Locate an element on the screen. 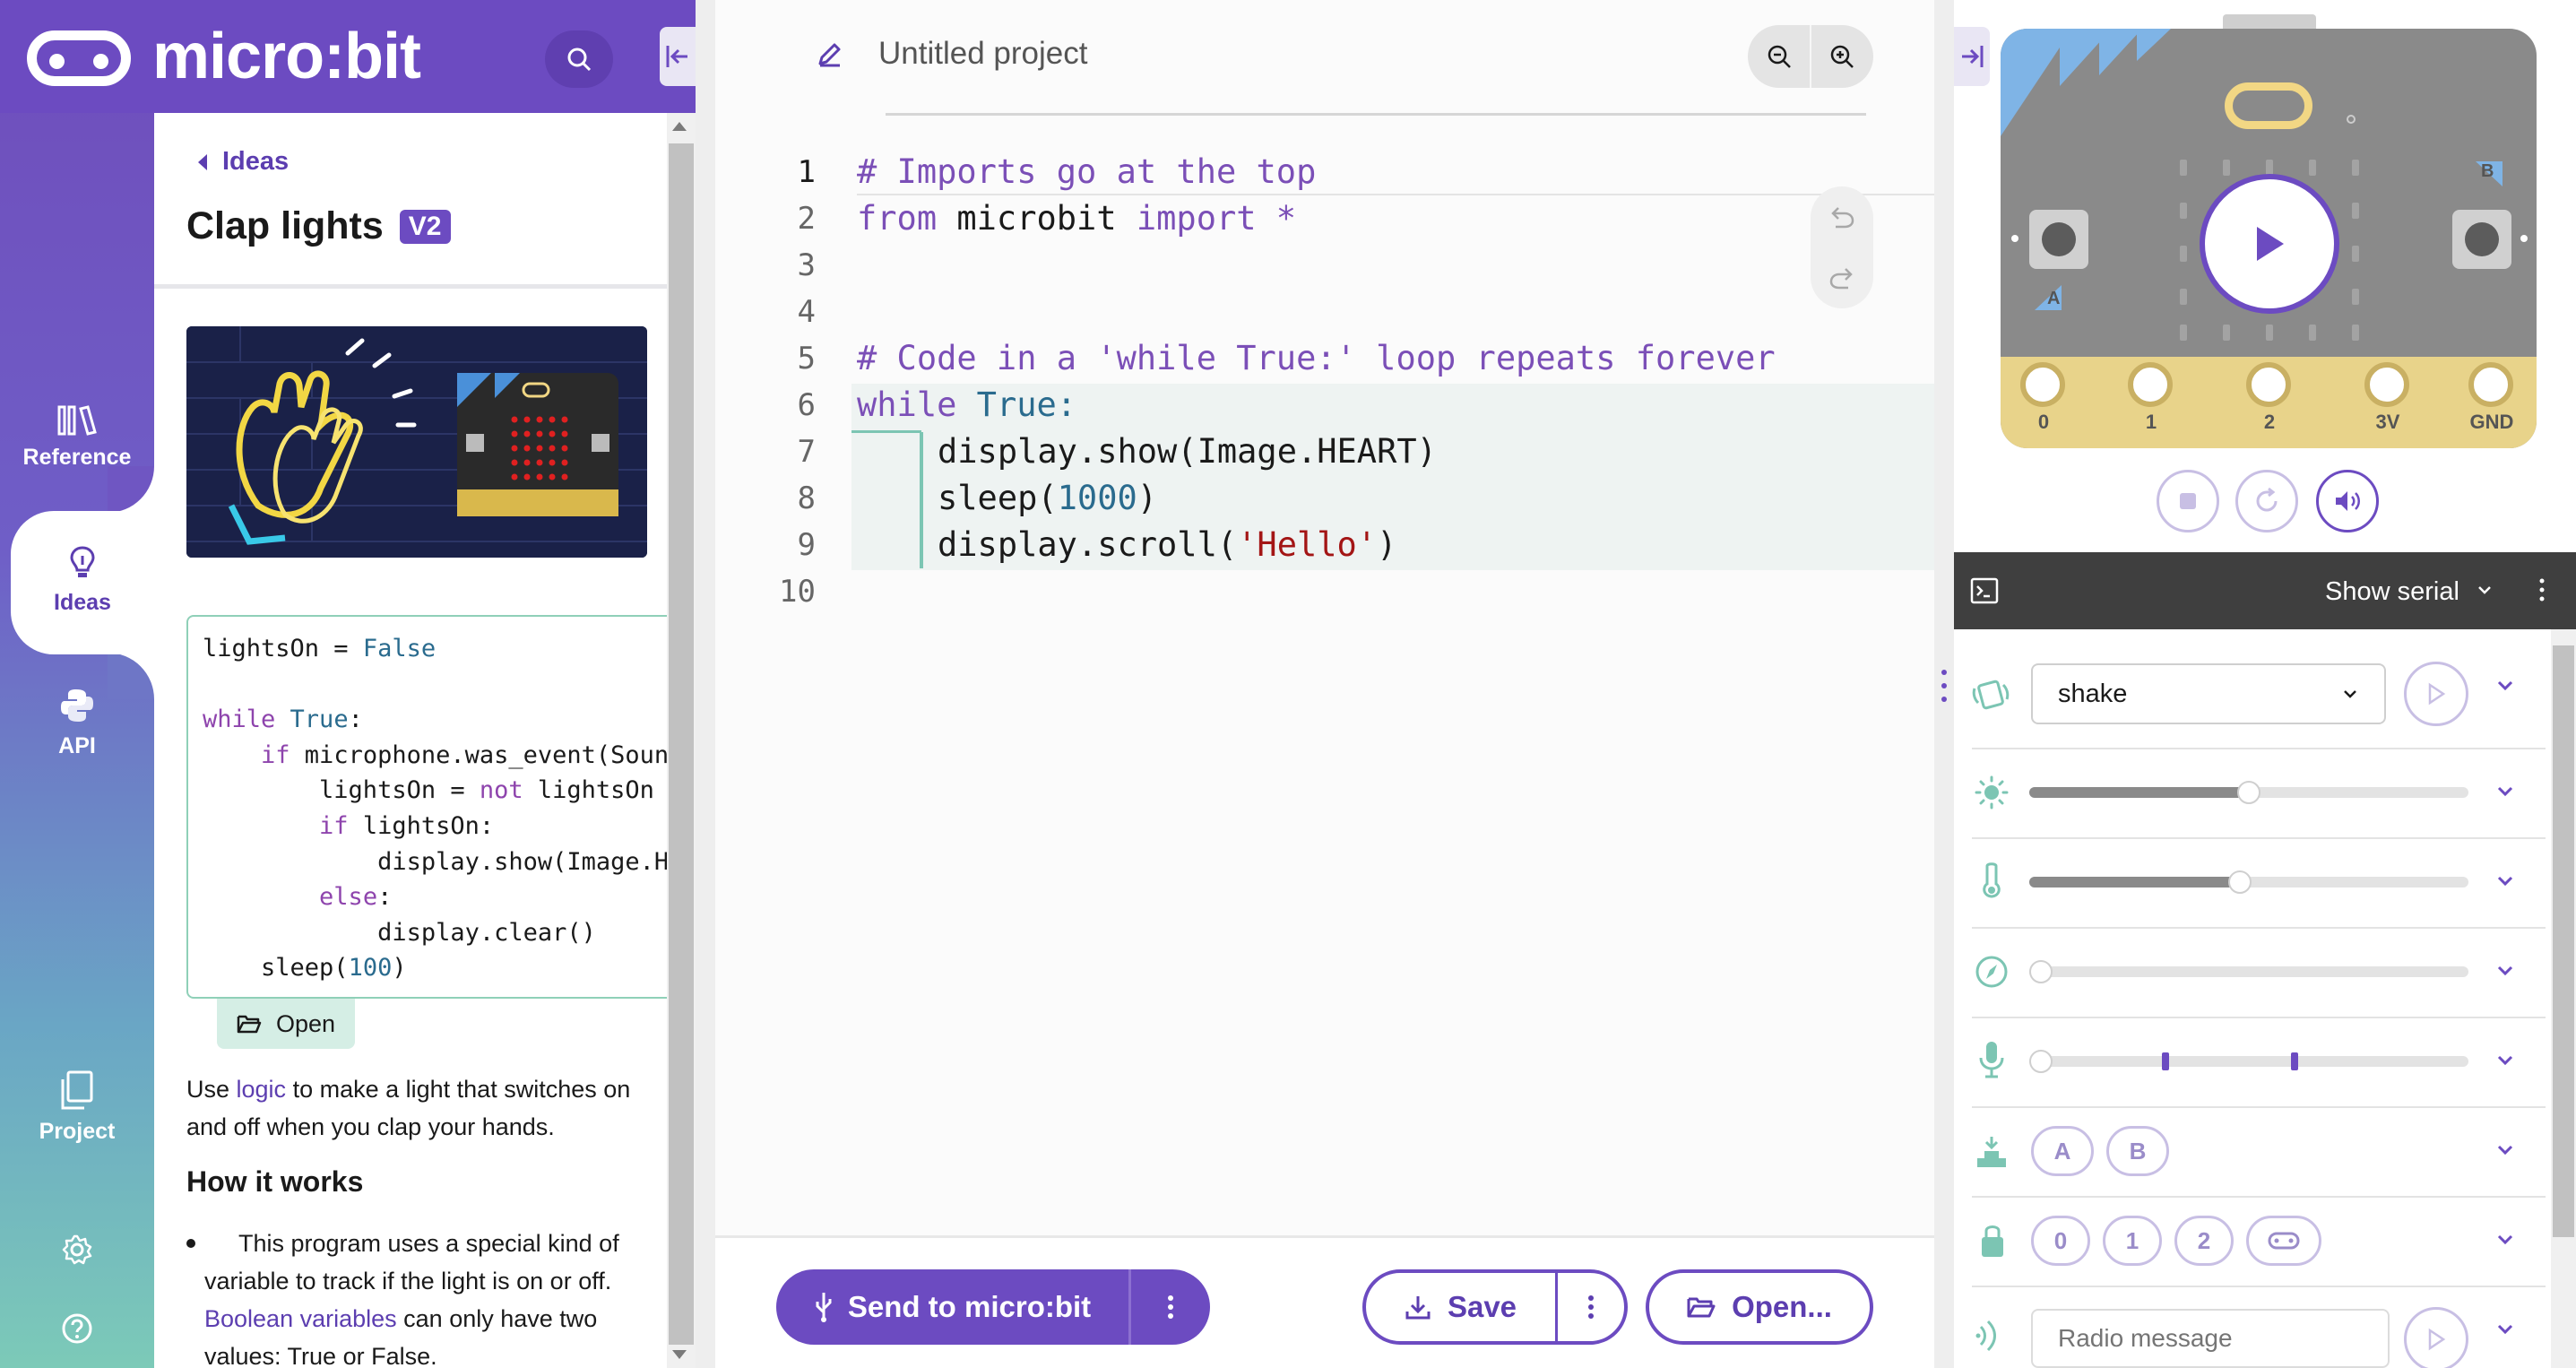 The width and height of the screenshot is (2576, 1368). code-line-2: from microbit import * is located at coordinates (1077, 218).